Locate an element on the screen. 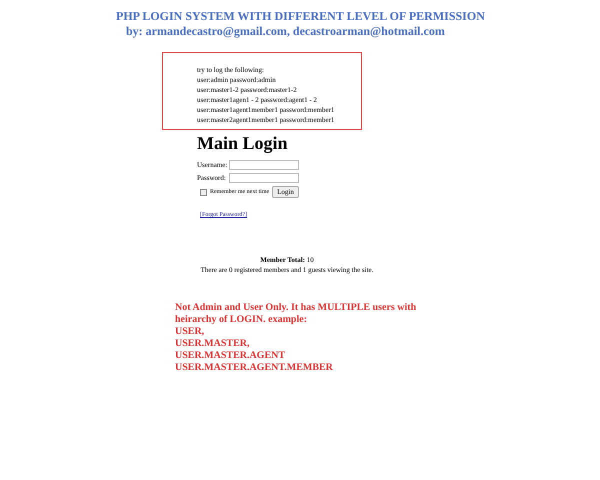  hierarchy-note: USER, is located at coordinates (190, 332).